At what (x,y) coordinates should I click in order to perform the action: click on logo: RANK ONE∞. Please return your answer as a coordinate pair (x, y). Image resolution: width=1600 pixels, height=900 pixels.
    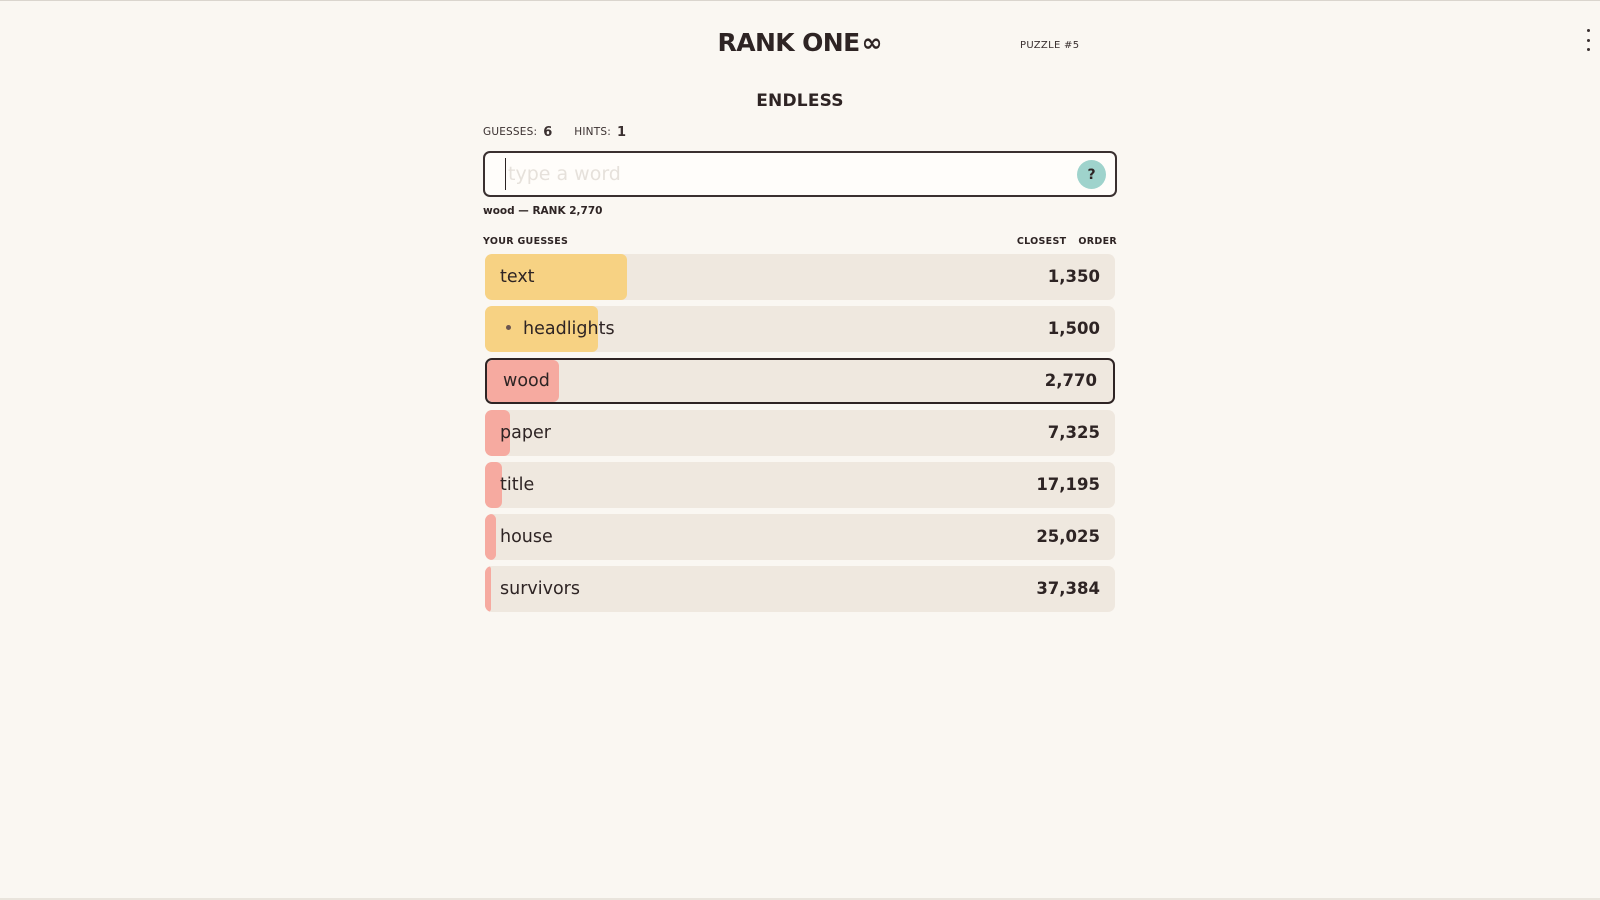
    Looking at the image, I should click on (800, 42).